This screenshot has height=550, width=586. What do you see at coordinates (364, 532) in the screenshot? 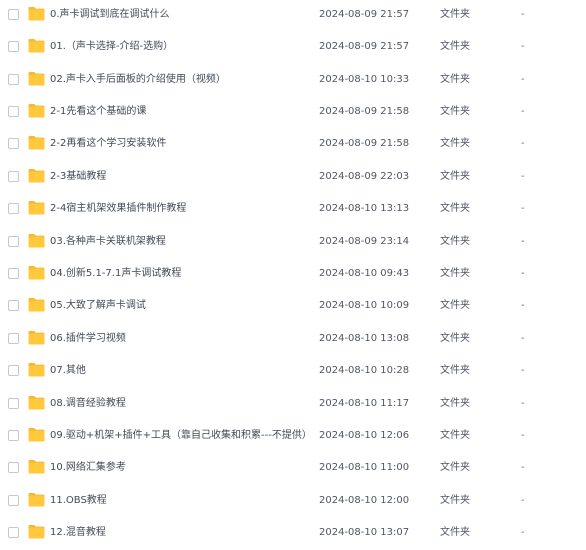
I see `modified-date: 2024-08-10 13:07` at bounding box center [364, 532].